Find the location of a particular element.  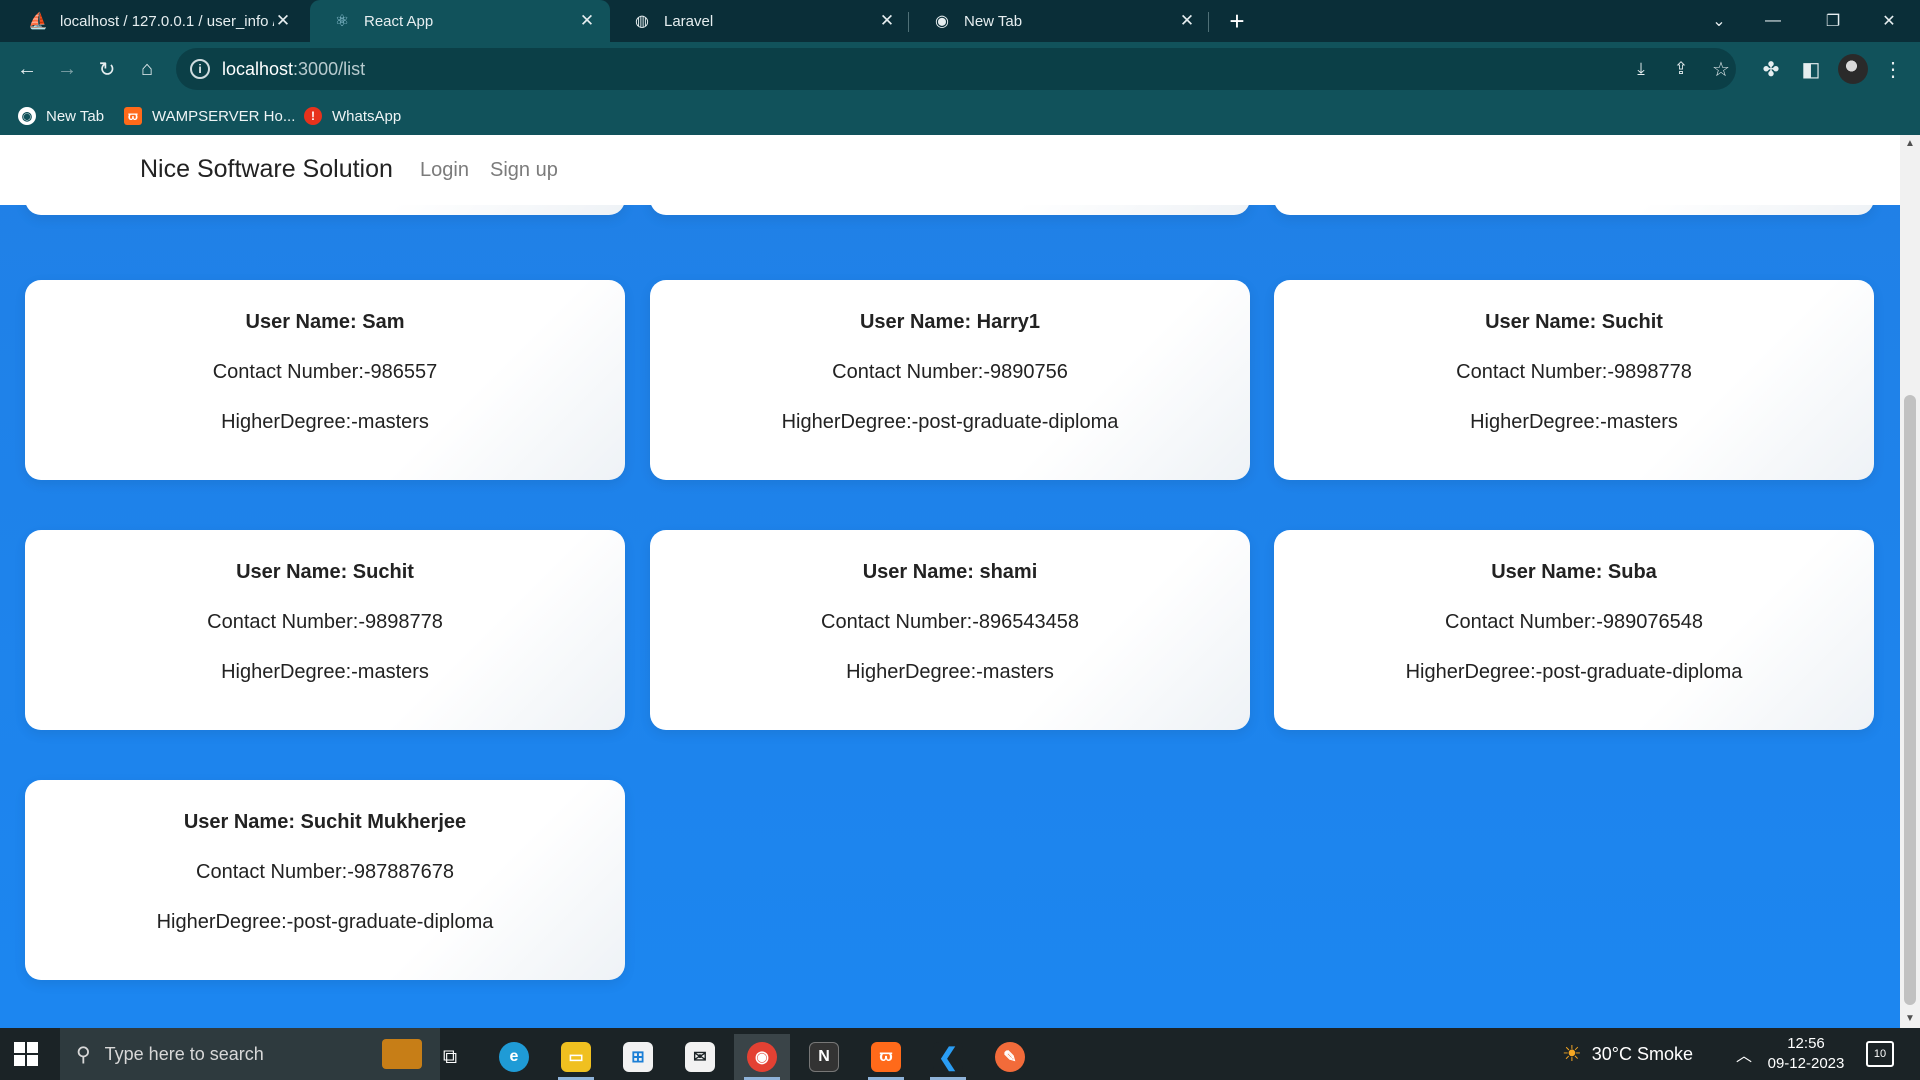

user-name: User Name: Suba is located at coordinates (1574, 572).